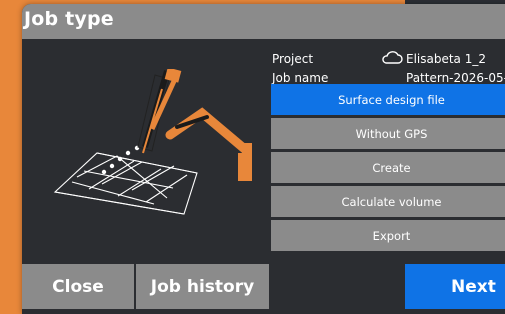  Describe the element at coordinates (455, 286) in the screenshot. I see `next-button: Next` at that location.